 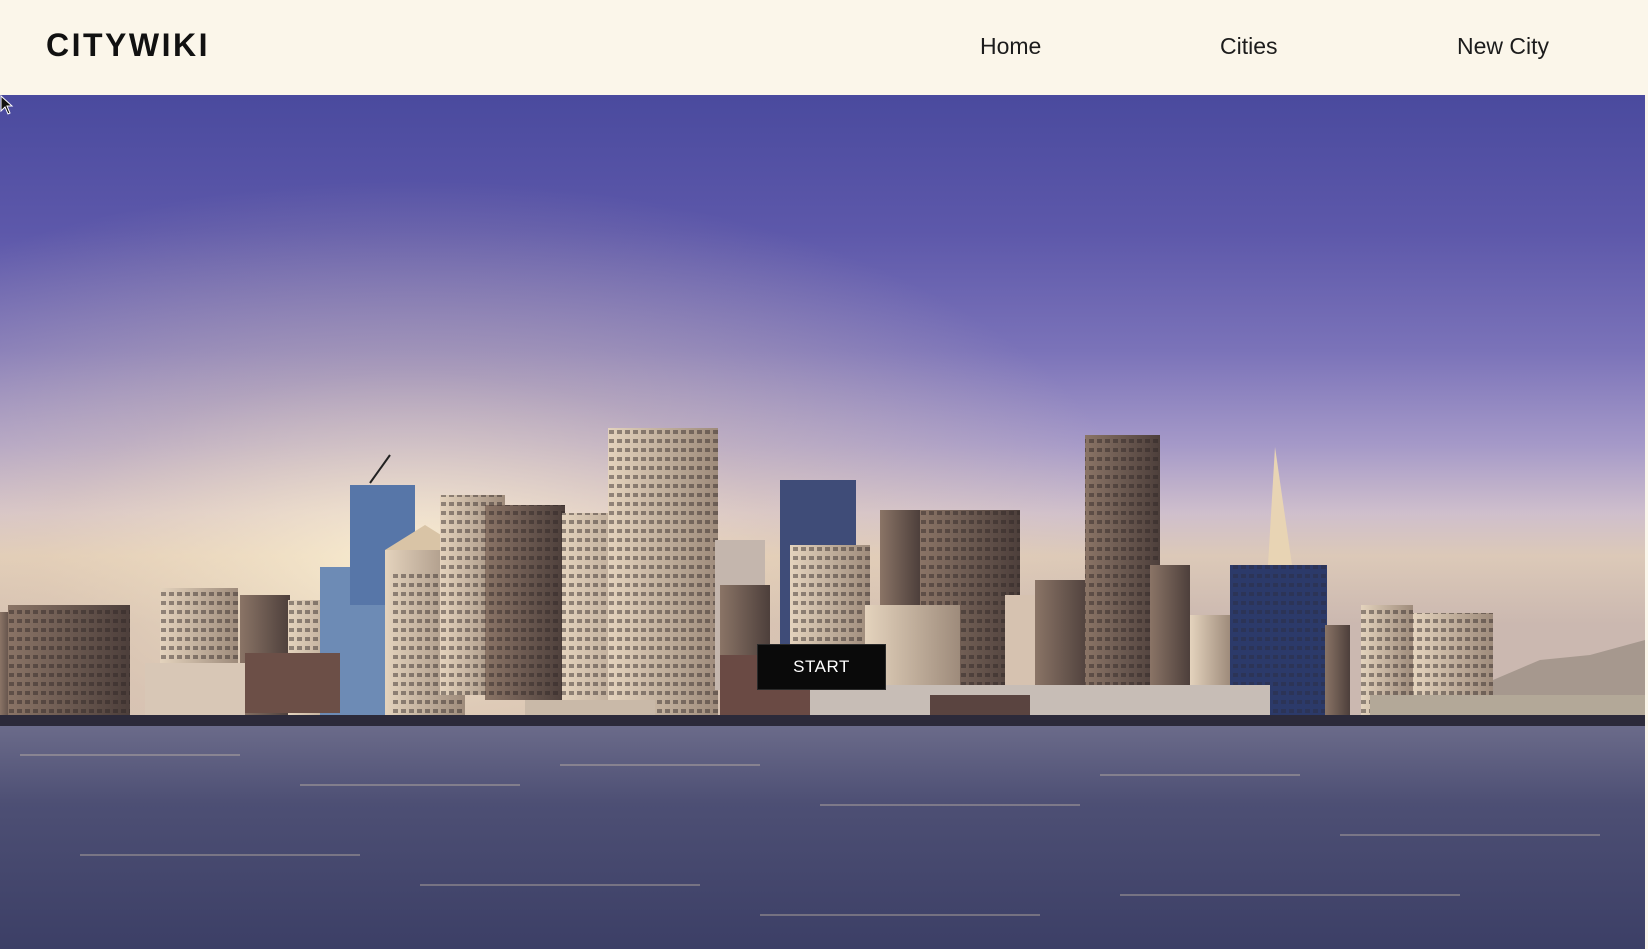 I want to click on nav-link-new-city: New City, so click(x=1503, y=46).